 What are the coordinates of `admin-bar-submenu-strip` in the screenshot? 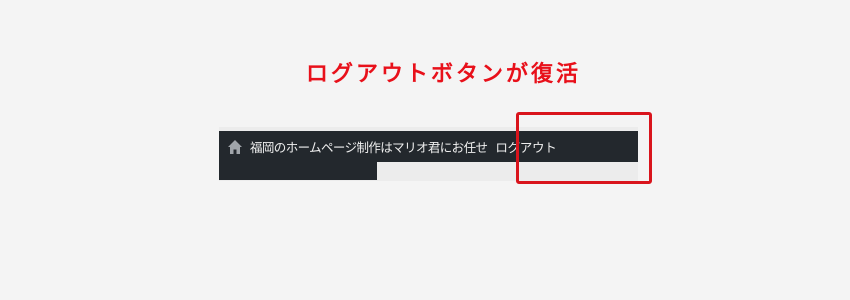 It's located at (298, 171).